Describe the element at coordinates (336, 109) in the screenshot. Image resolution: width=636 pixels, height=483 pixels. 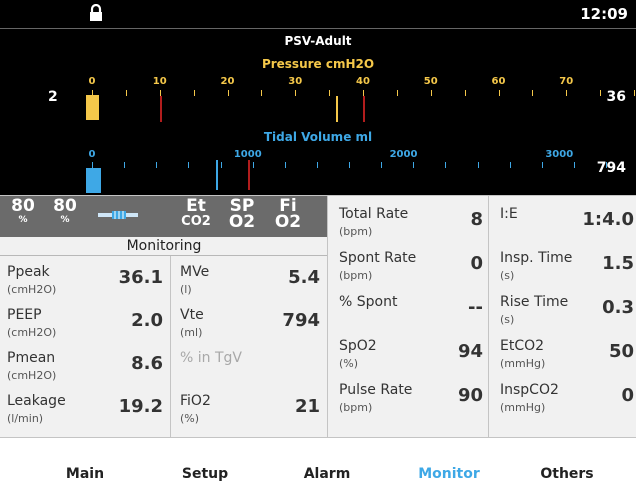
I see `pressure-marker` at that location.